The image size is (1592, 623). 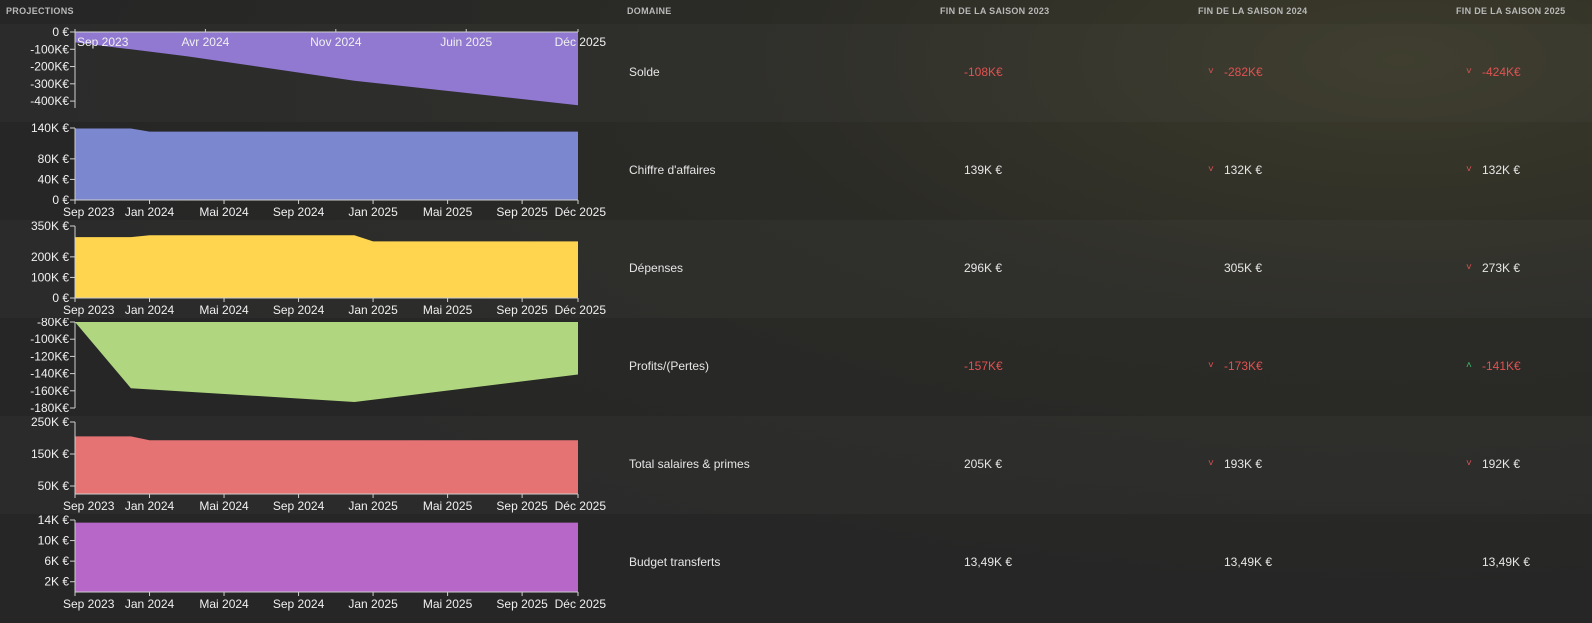 What do you see at coordinates (50, 422) in the screenshot?
I see `y-tick-label: 250K €` at bounding box center [50, 422].